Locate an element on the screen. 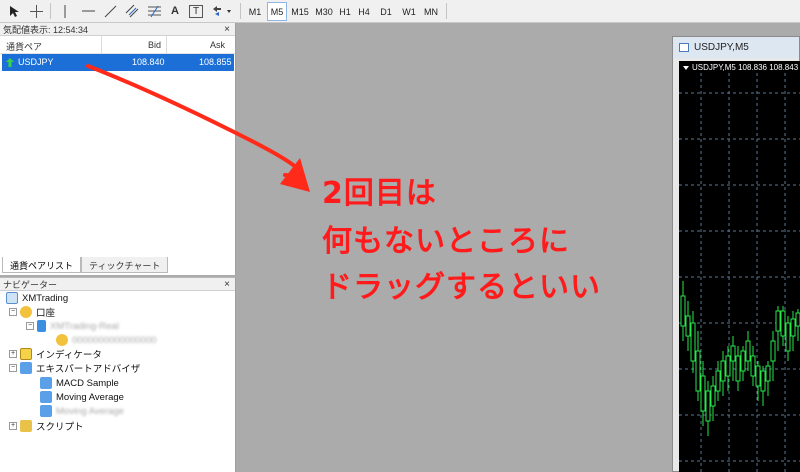 This screenshot has height=472, width=800. price-chart is located at coordinates (739, 266).